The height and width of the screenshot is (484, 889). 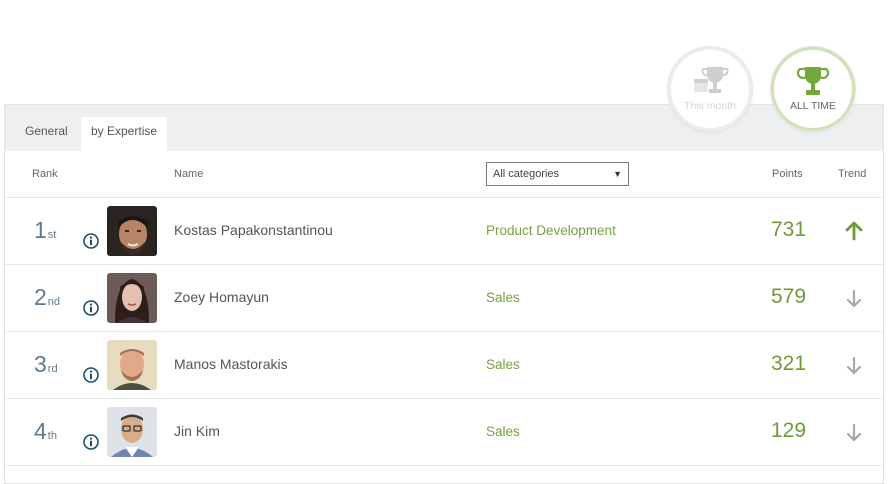 I want to click on tab-general: General, so click(x=46, y=134).